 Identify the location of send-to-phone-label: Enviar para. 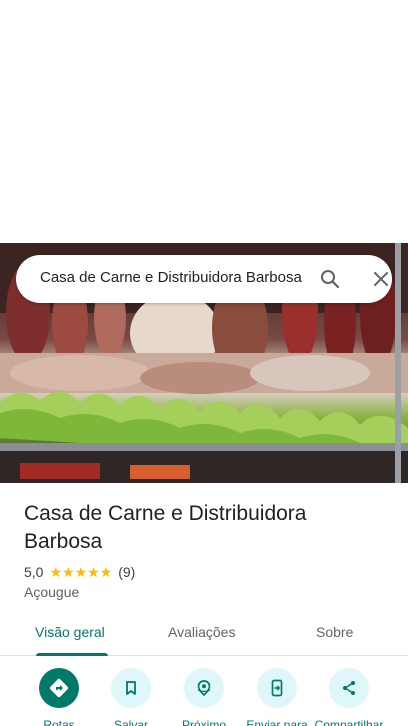
(277, 722).